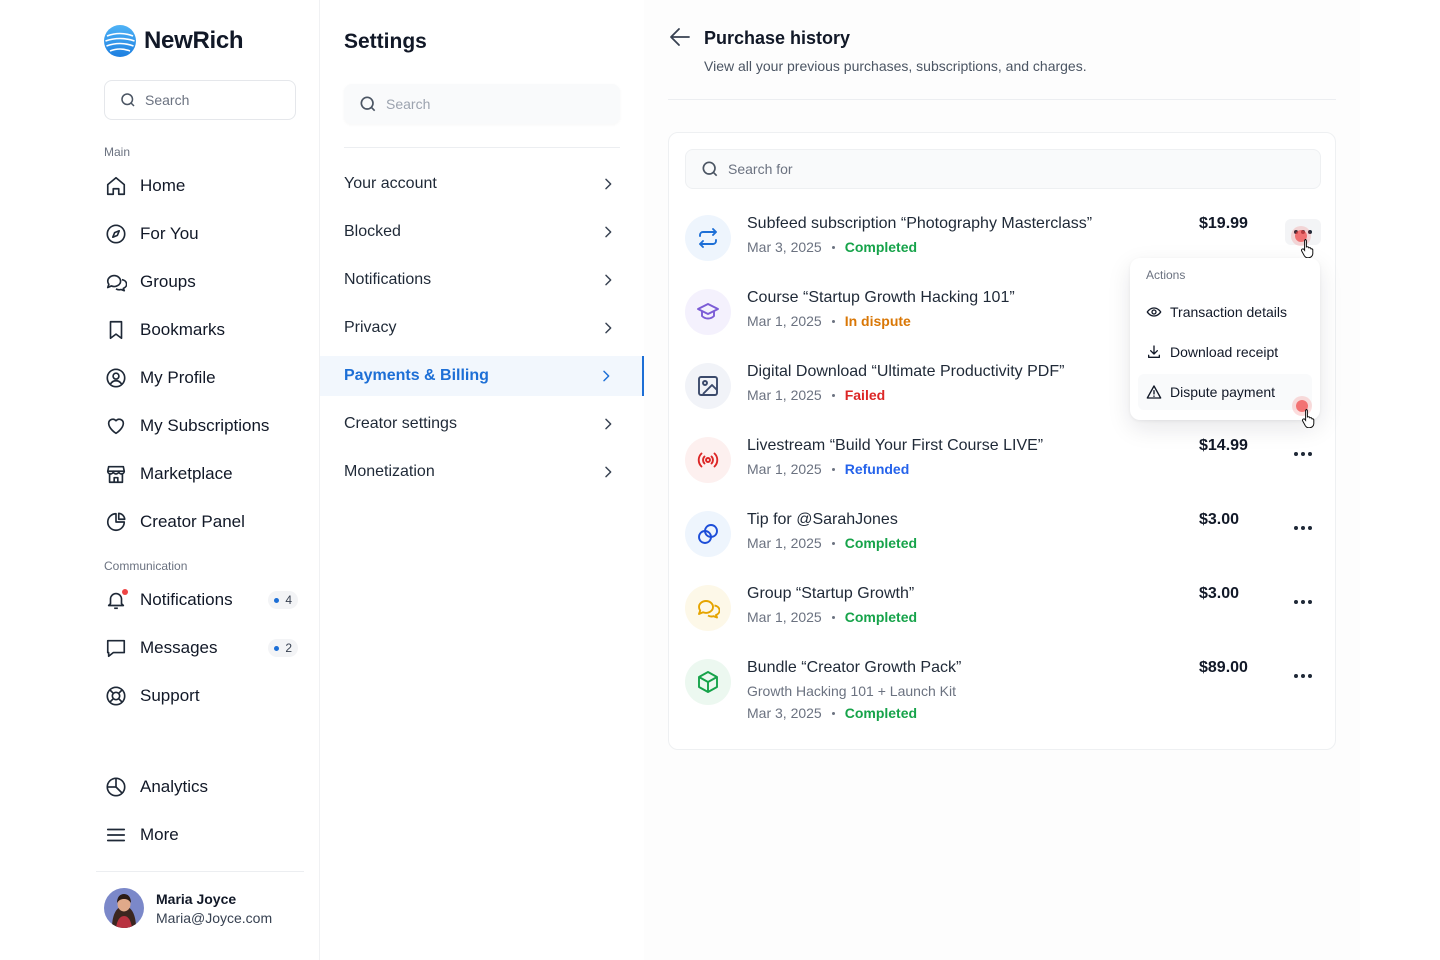  Describe the element at coordinates (482, 280) in the screenshot. I see `settings-item-notifications: Notifications` at that location.